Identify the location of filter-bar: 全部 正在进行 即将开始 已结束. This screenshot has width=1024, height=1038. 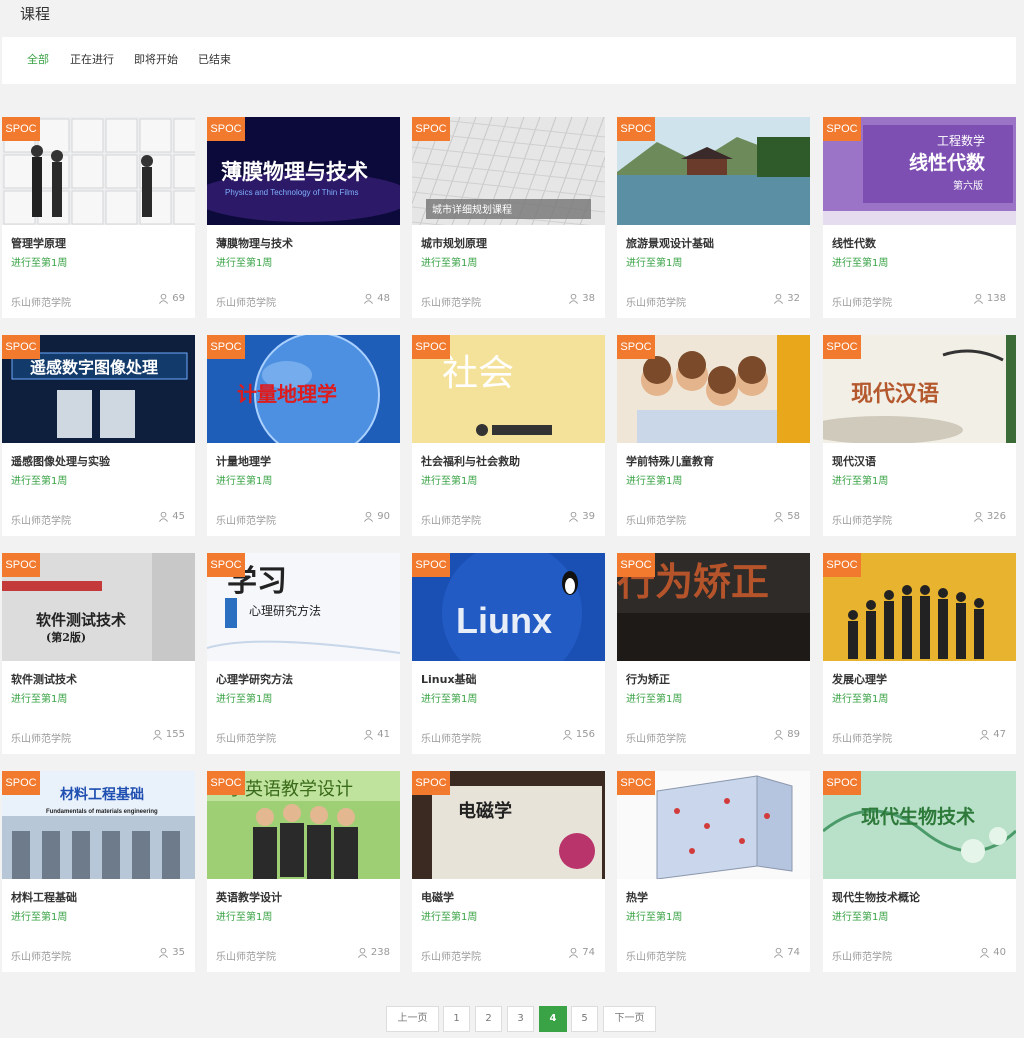
(509, 60).